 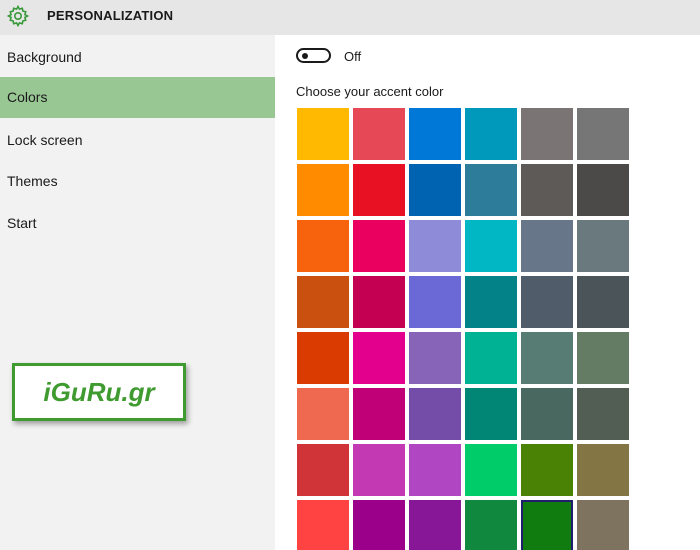 I want to click on watermark-logo: iGuRu.gr, so click(x=99, y=392).